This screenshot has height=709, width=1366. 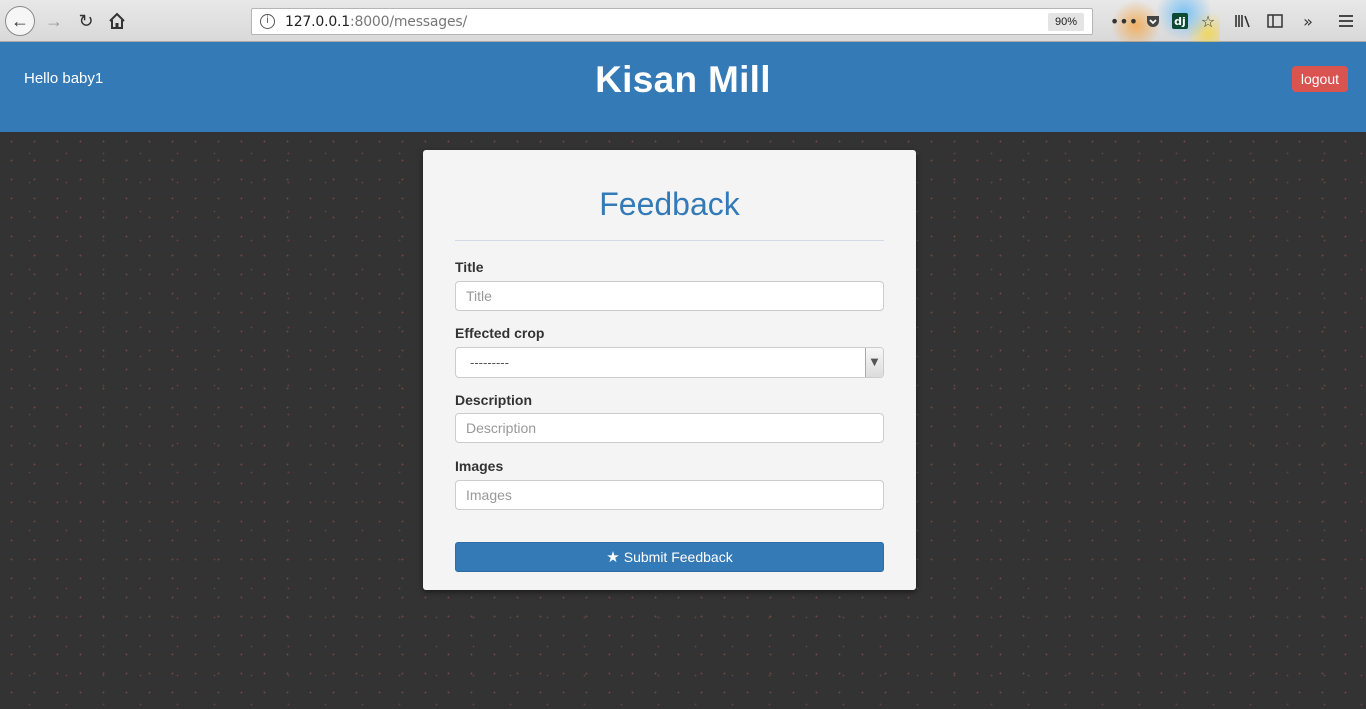 I want to click on logout-button: logout, so click(x=1319, y=79).